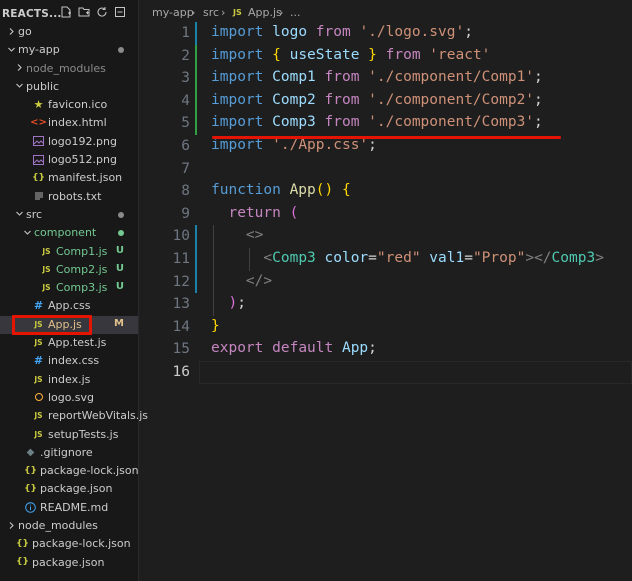 The height and width of the screenshot is (581, 632). I want to click on tree-item: public, so click(69, 87).